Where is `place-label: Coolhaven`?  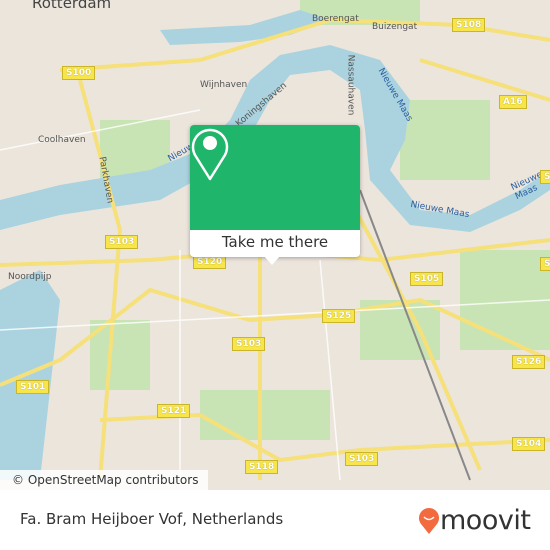 place-label: Coolhaven is located at coordinates (62, 140).